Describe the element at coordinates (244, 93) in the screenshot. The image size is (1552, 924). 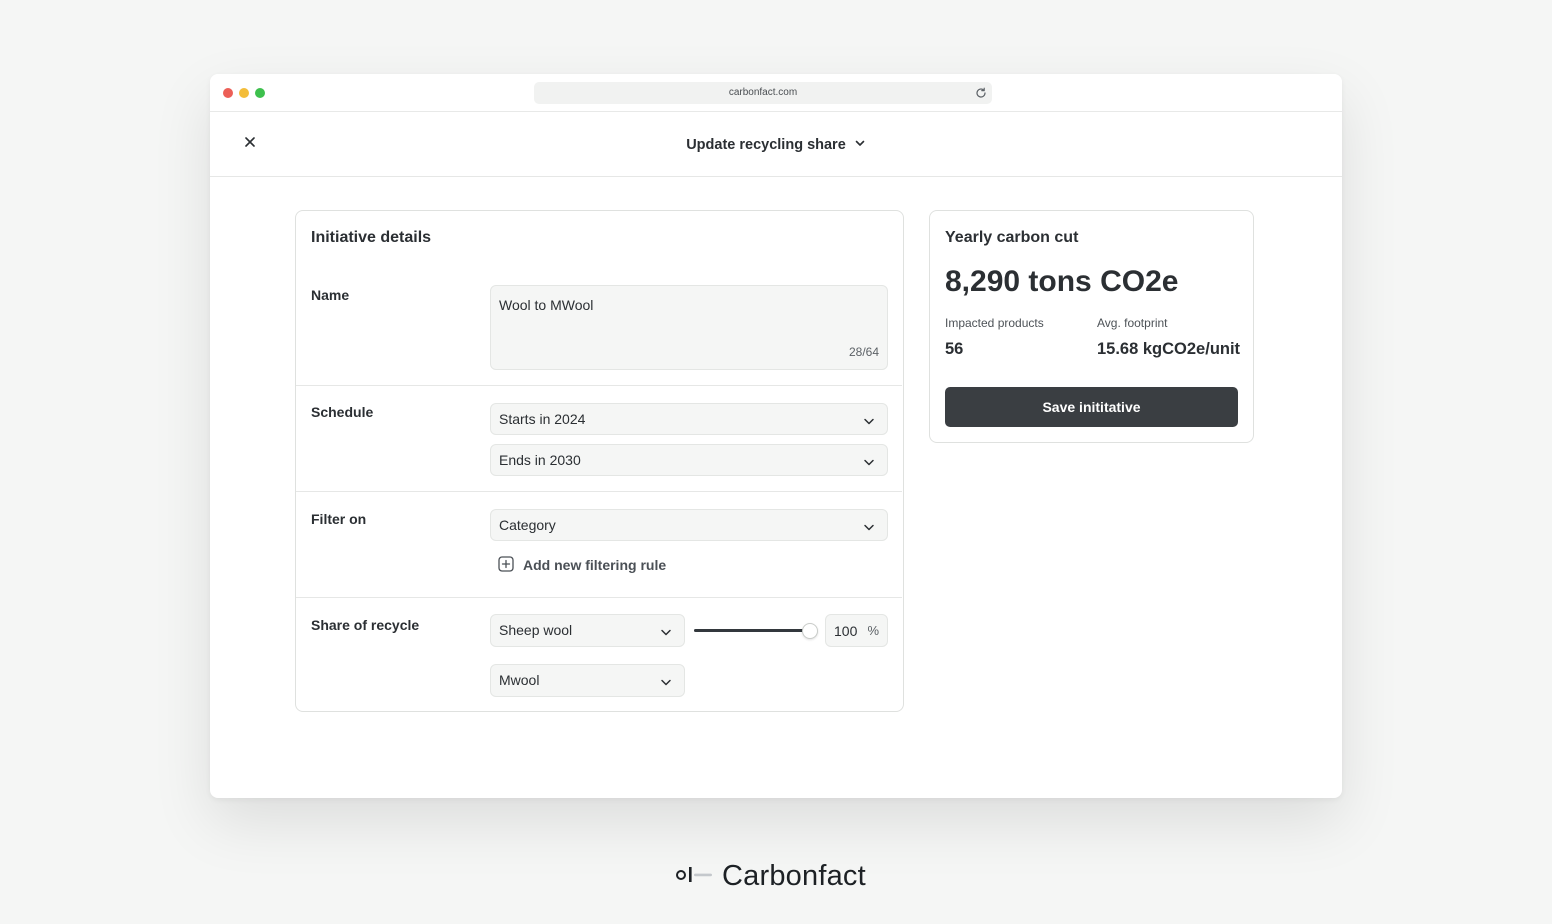
I see `window-minimize-dot` at that location.